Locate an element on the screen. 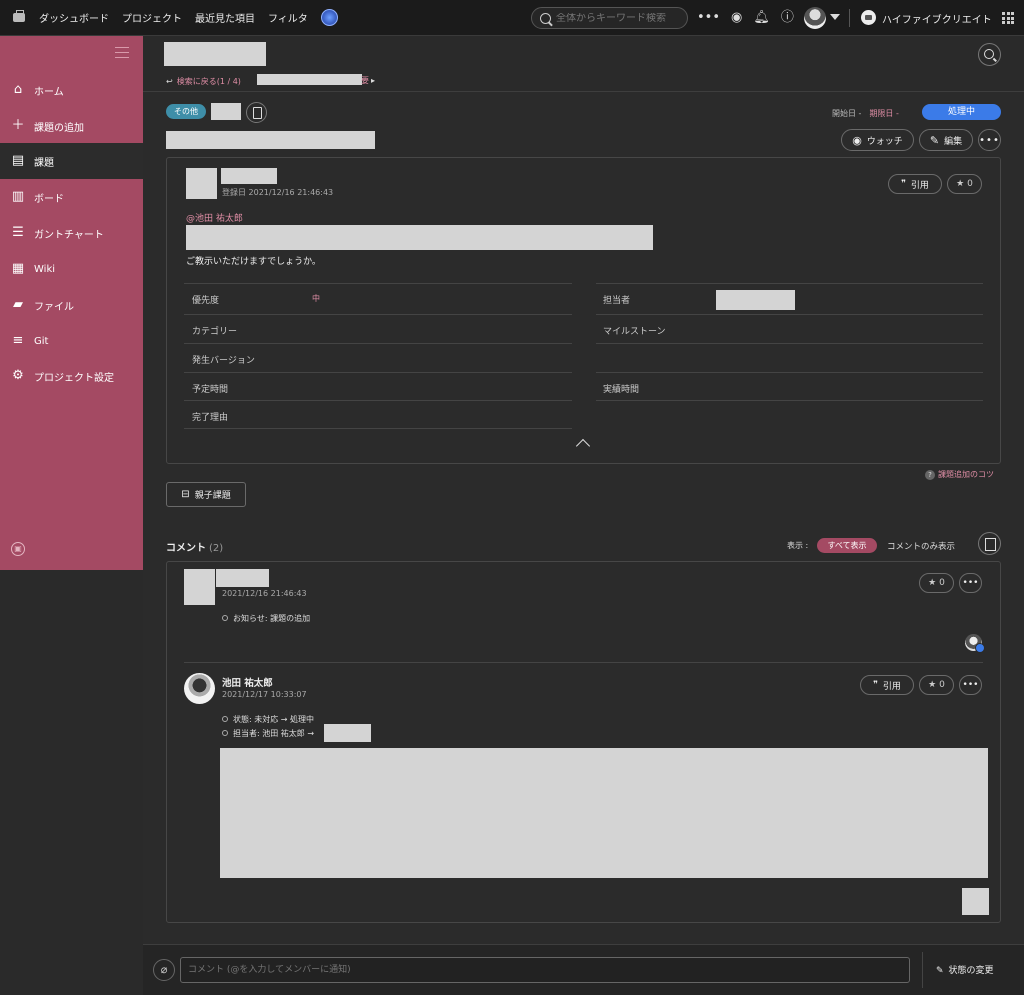 This screenshot has height=995, width=1024. sidebar-item-add-issue: ＋ 課題の追加 is located at coordinates (71, 126).